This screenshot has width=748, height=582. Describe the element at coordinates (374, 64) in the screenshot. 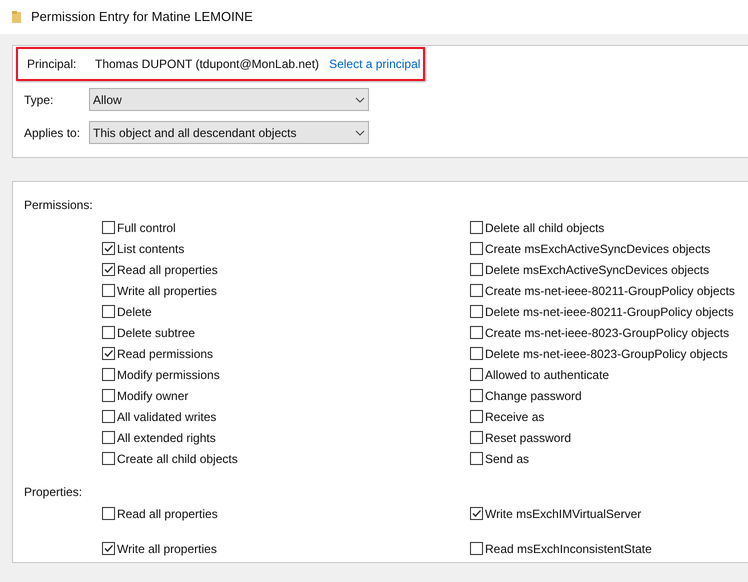

I see `select-principal-link: Select a principal` at that location.